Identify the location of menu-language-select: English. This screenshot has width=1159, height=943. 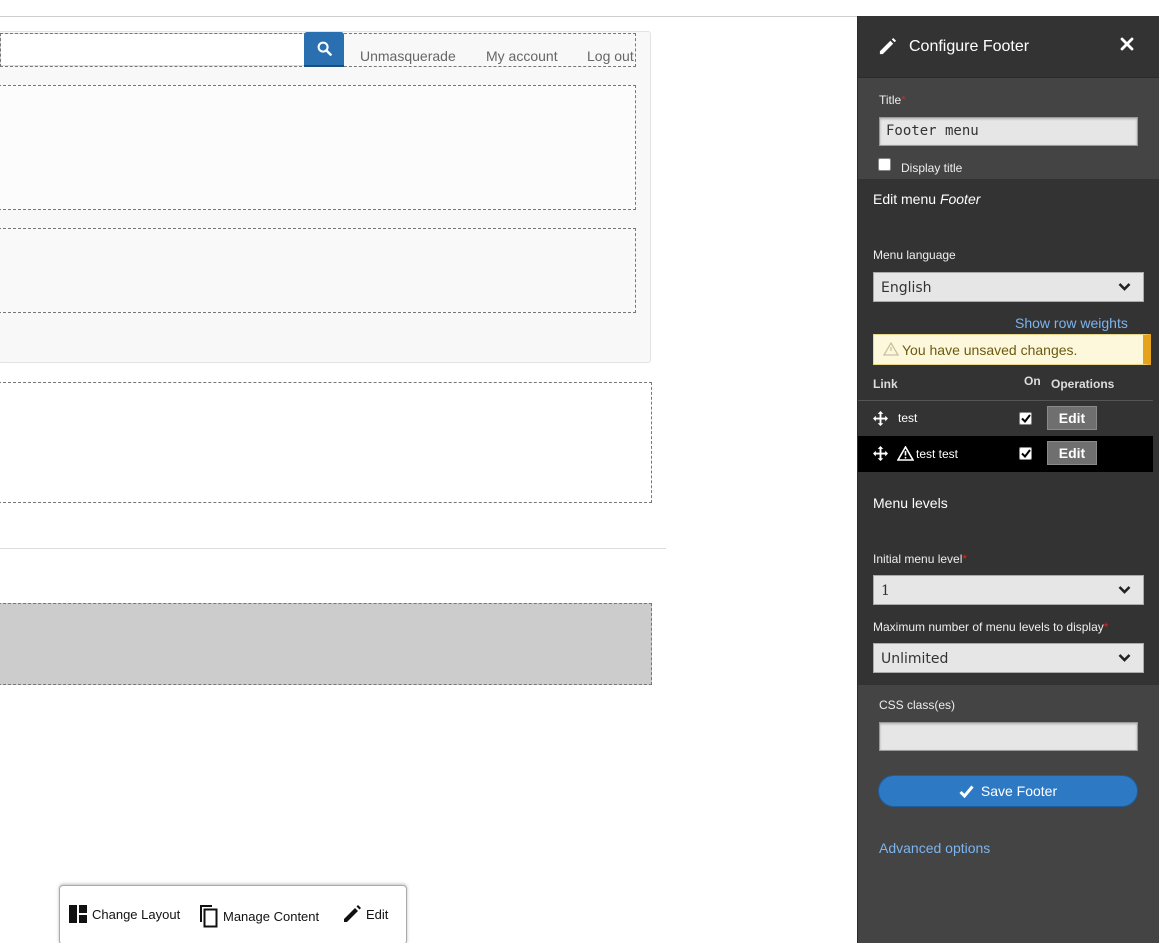
(1008, 287).